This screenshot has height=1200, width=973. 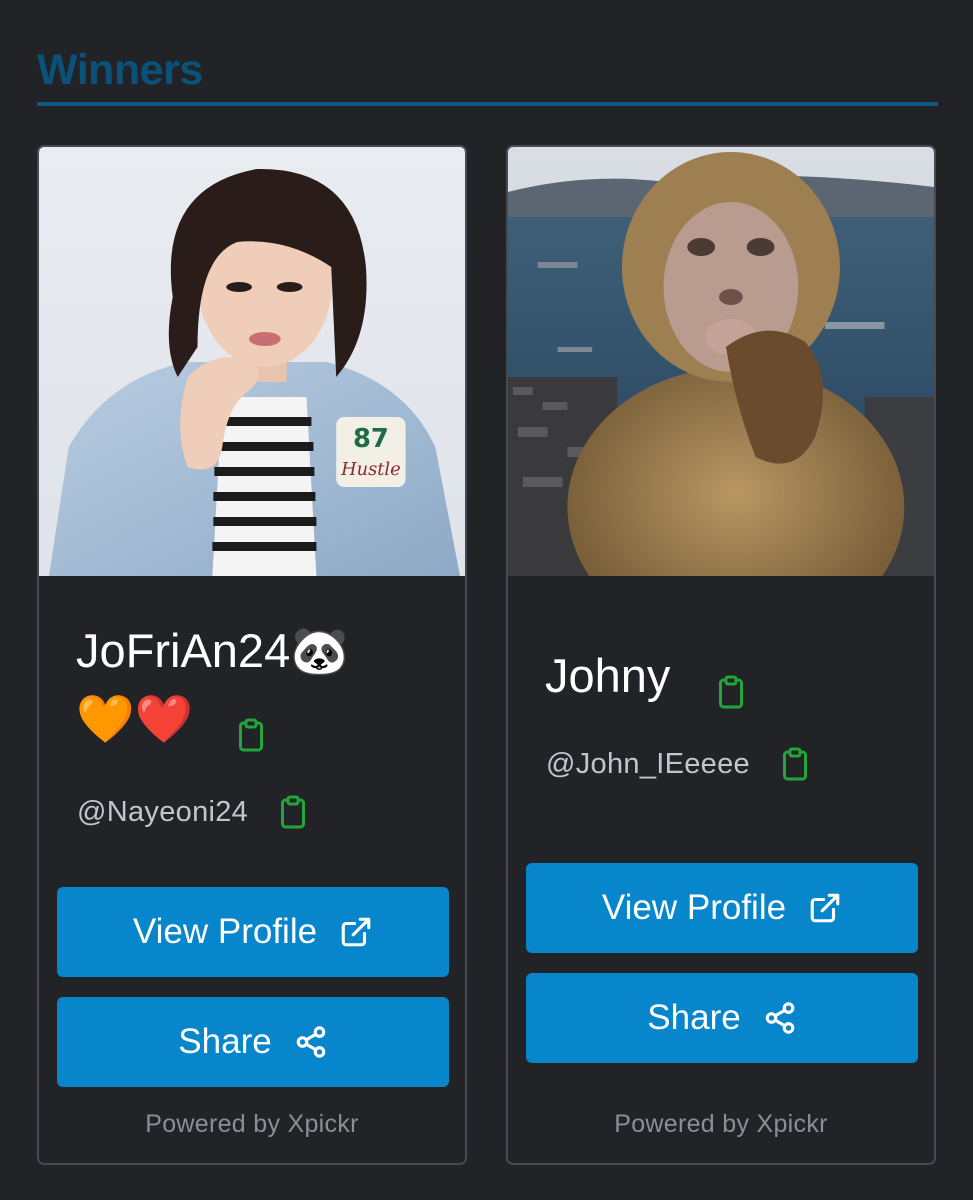 I want to click on winner-name-block: JoFriAn24🐼 🧡❤️, so click(x=260, y=685).